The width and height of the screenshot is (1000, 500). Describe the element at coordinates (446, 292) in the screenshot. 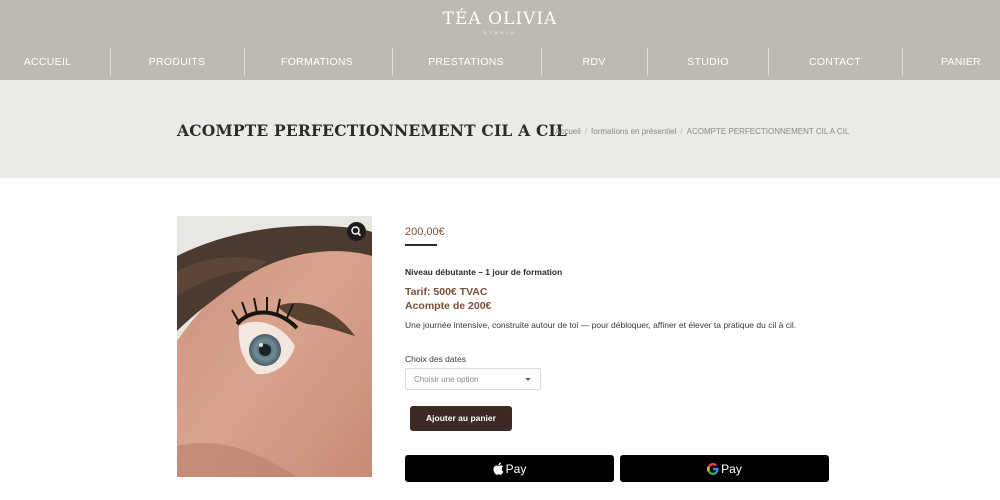

I see `product-tarif: Tarif: 500€ TVAC` at that location.